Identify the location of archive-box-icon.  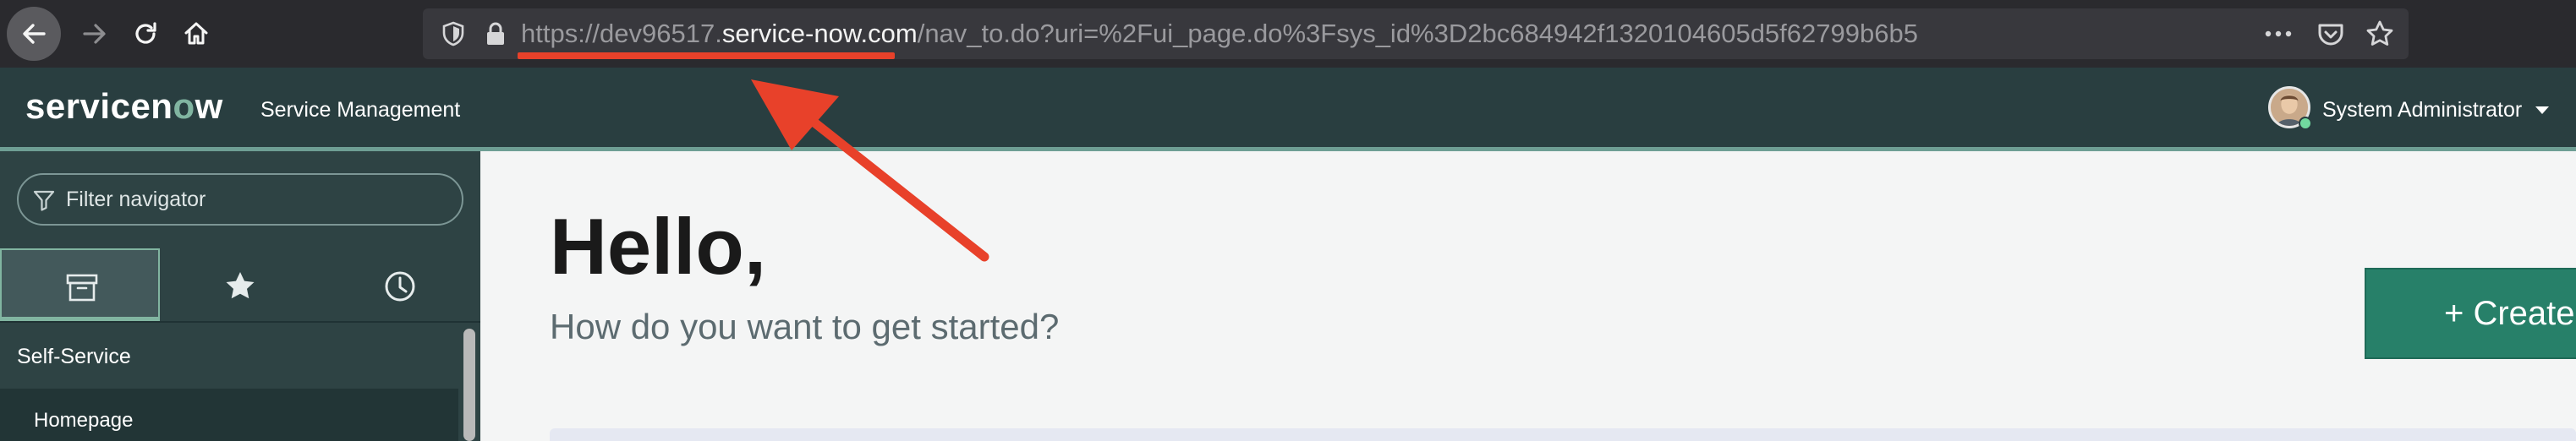
(82, 288).